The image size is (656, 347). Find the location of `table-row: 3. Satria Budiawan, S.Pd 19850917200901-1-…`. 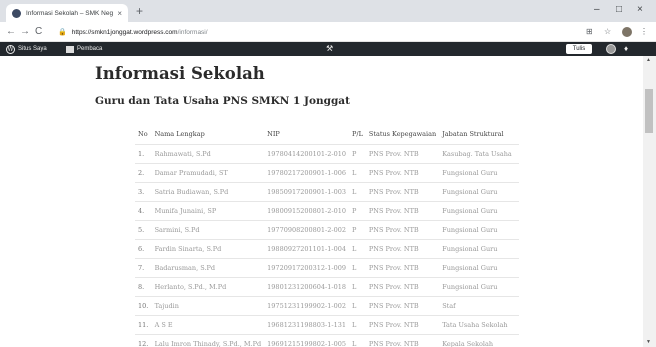

table-row: 3. Satria Budiawan, S.Pd 19850917200901-1-… is located at coordinates (327, 192).